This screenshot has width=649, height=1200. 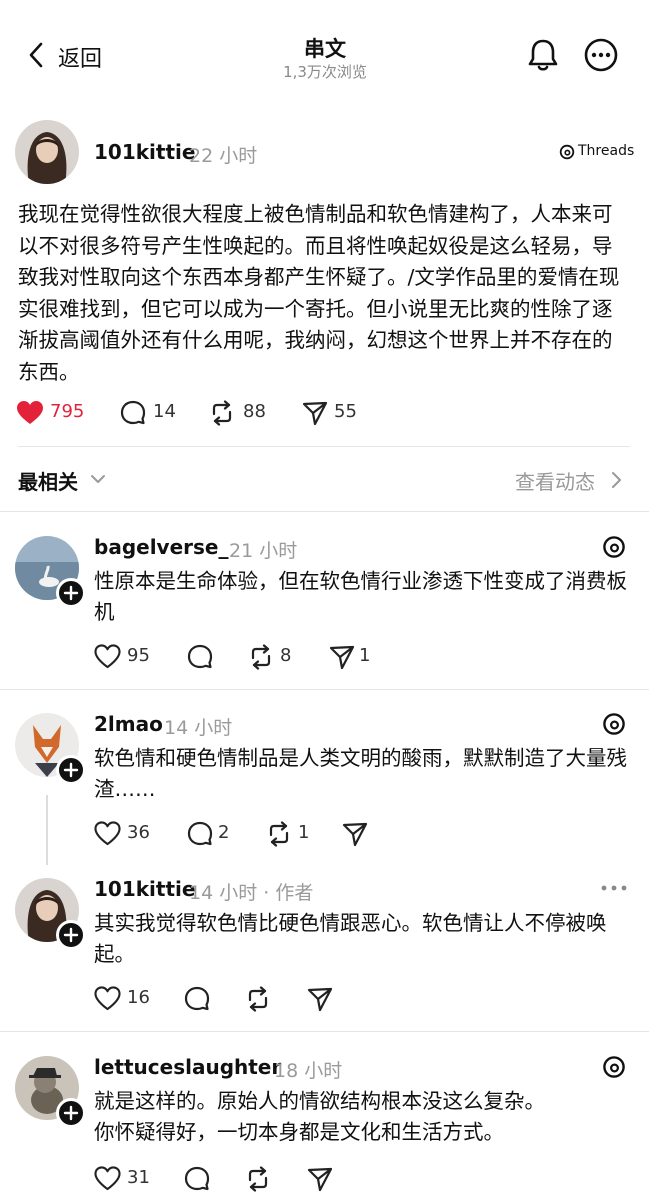 What do you see at coordinates (325, 49) in the screenshot?
I see `page-title: 串文` at bounding box center [325, 49].